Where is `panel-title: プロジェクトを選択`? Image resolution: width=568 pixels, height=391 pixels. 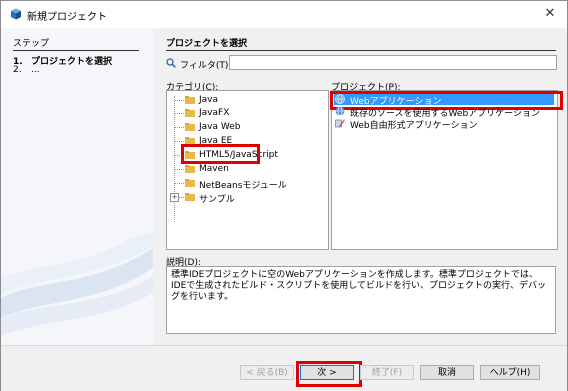
panel-title: プロジェクトを選択 is located at coordinates (361, 43).